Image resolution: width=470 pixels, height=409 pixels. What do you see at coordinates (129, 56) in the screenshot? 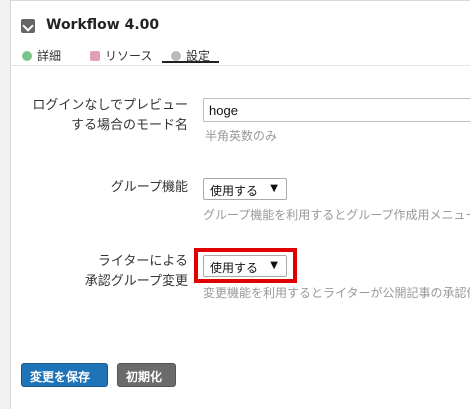
I see `tab-resources-label: リソース` at bounding box center [129, 56].